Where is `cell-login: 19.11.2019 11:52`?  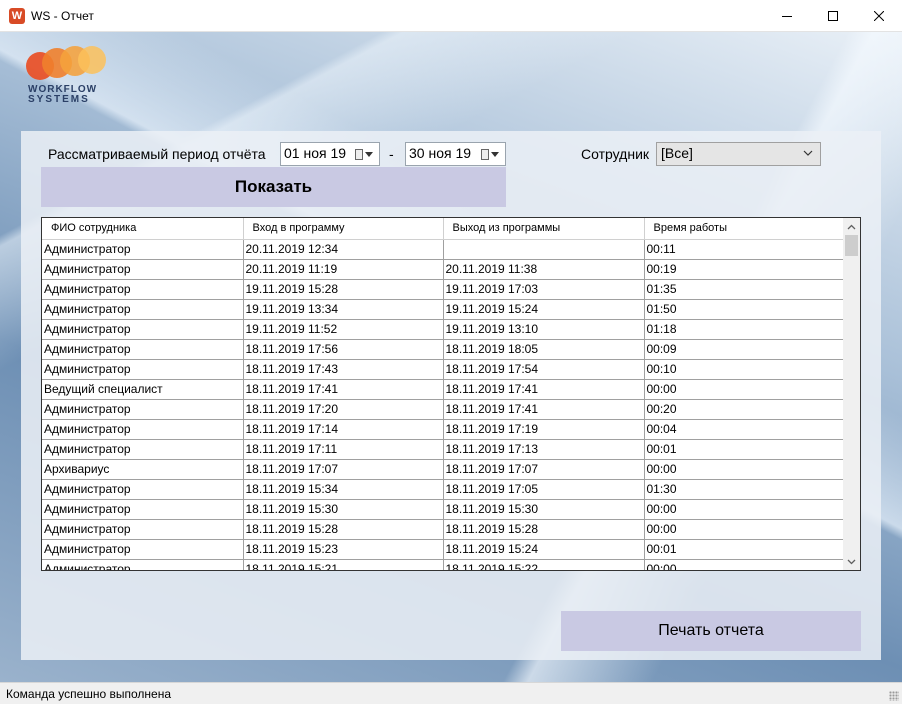 cell-login: 19.11.2019 11:52 is located at coordinates (343, 329).